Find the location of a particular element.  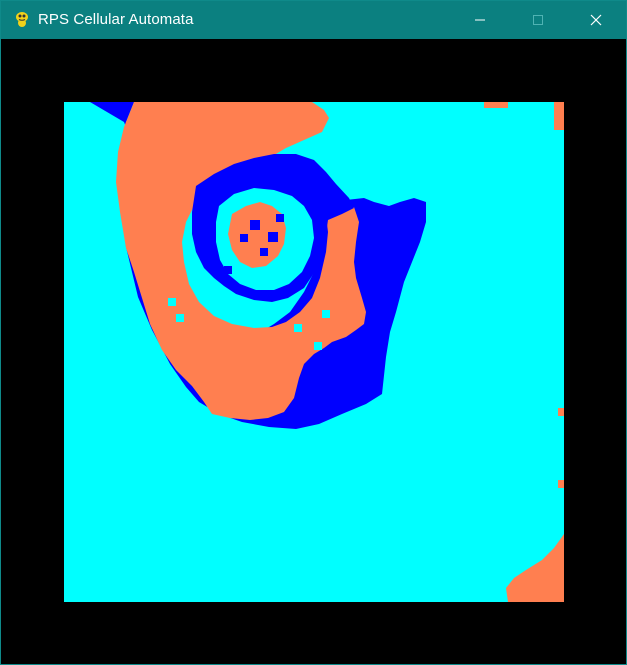

close-icon is located at coordinates (596, 20).